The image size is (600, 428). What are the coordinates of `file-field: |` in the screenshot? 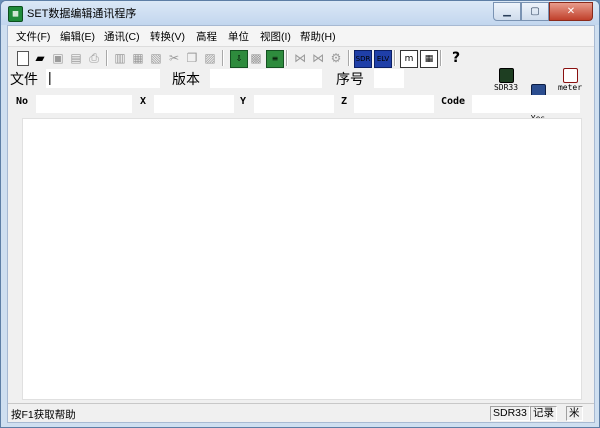 It's located at (103, 78).